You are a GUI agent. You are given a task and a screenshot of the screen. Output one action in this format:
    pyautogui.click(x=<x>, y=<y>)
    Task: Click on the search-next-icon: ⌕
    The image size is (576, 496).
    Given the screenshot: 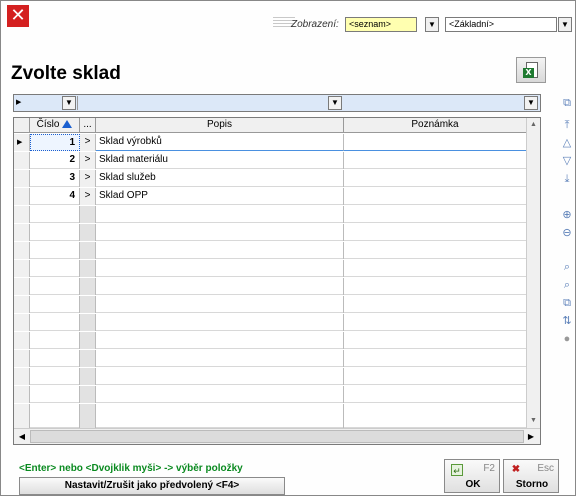 What is the action you would take?
    pyautogui.click(x=566, y=285)
    